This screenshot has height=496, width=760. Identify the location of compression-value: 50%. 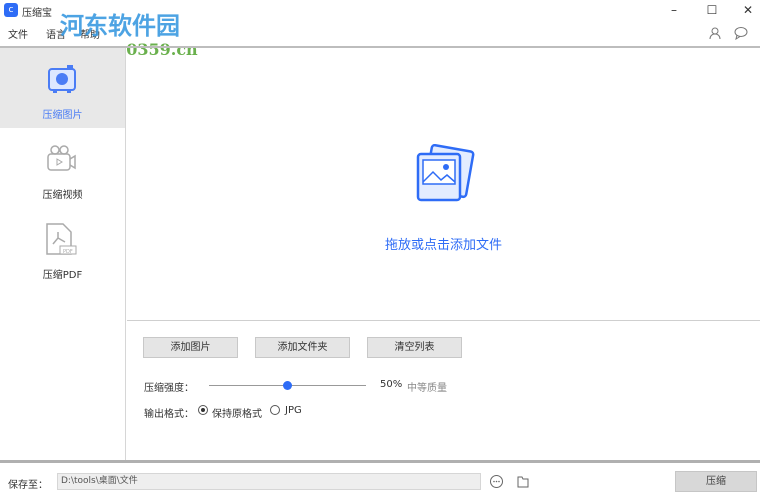
(391, 384).